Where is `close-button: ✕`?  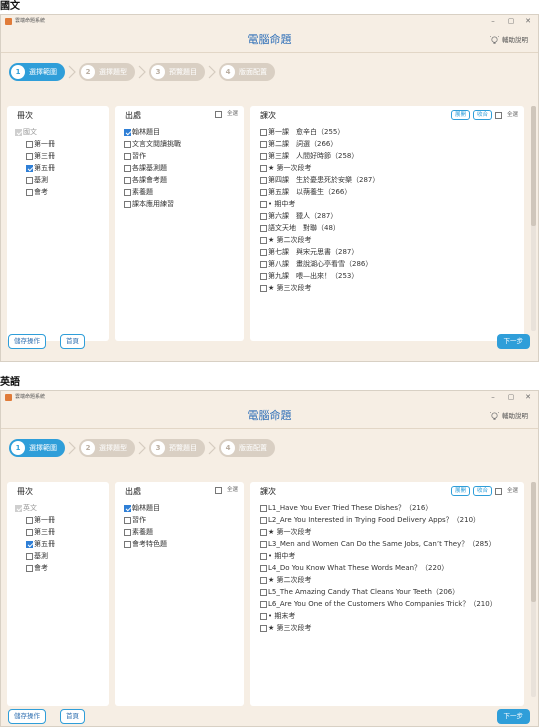
close-button: ✕ is located at coordinates (528, 21).